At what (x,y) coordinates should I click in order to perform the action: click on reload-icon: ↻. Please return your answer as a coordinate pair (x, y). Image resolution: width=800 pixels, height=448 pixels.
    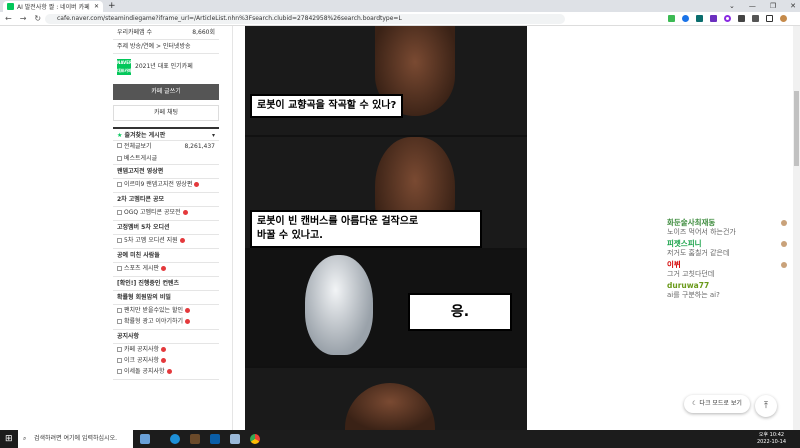
    Looking at the image, I should click on (37, 19).